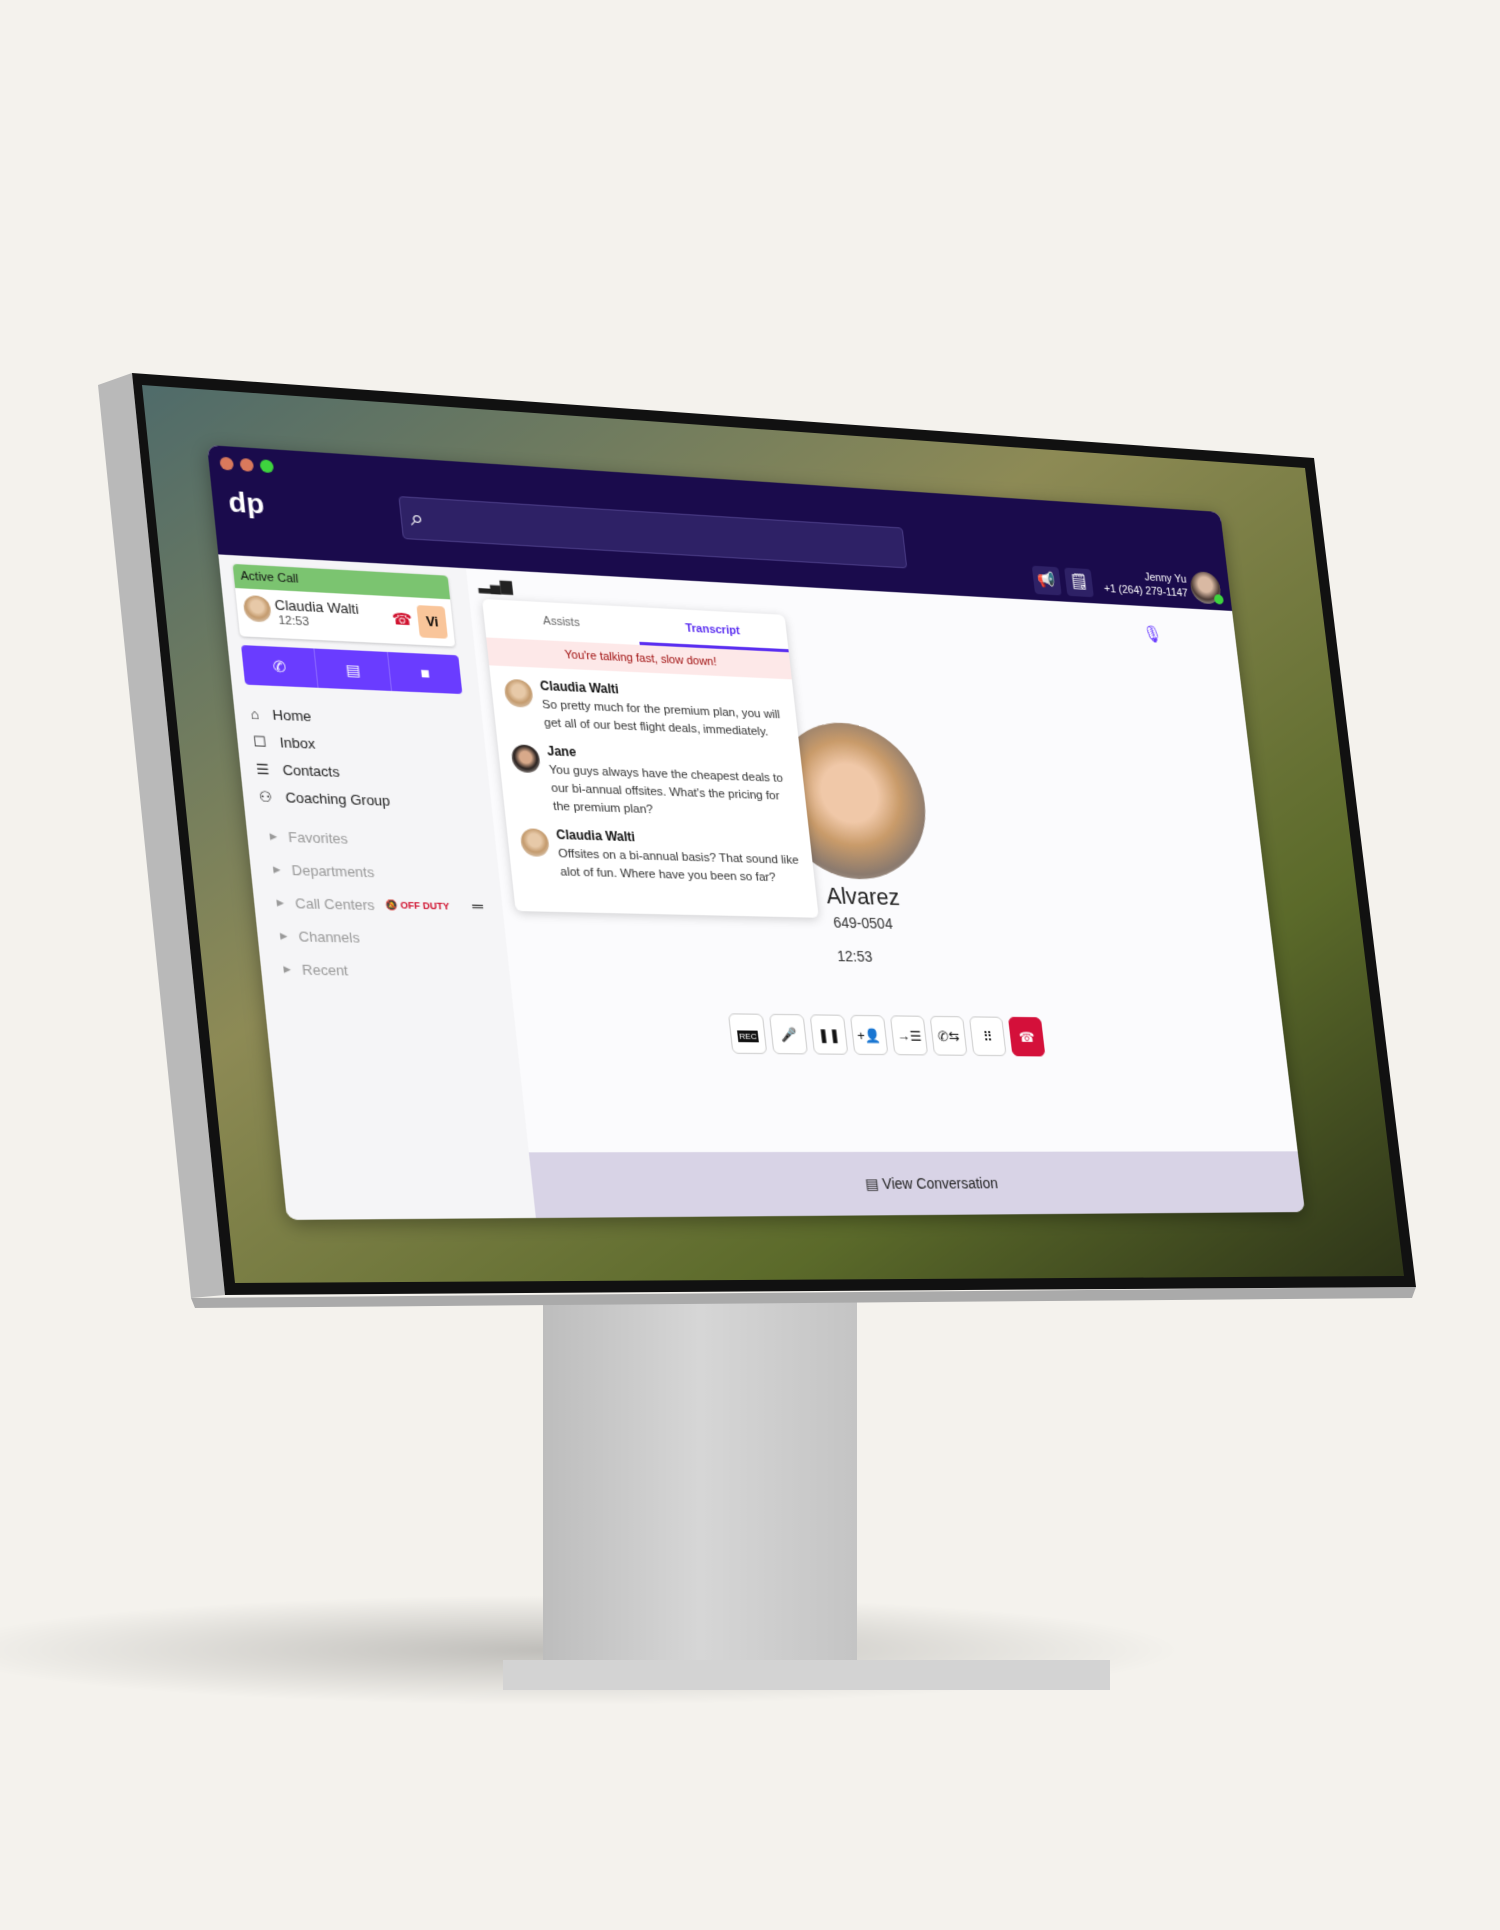  Describe the element at coordinates (258, 609) in the screenshot. I see `caller-avatar` at that location.